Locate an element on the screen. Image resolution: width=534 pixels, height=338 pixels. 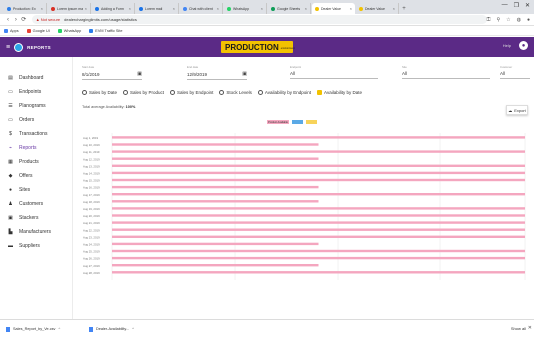
star-icon: ☆ is located at coordinates (508, 20).